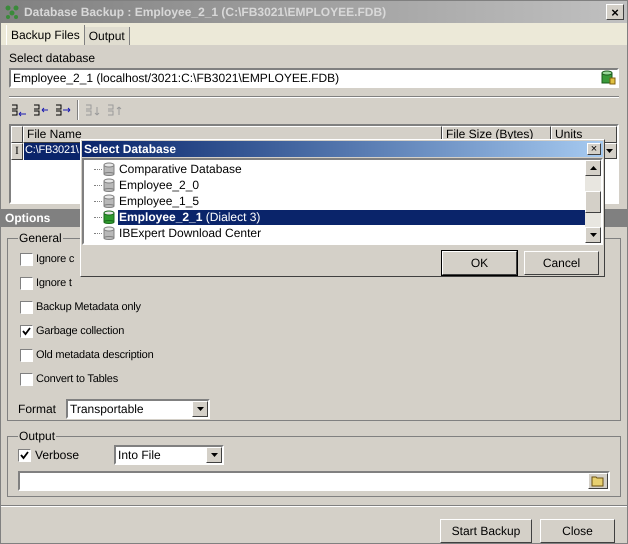 The image size is (628, 544). I want to click on checkbox-label: Convert to Tables, so click(77, 379).